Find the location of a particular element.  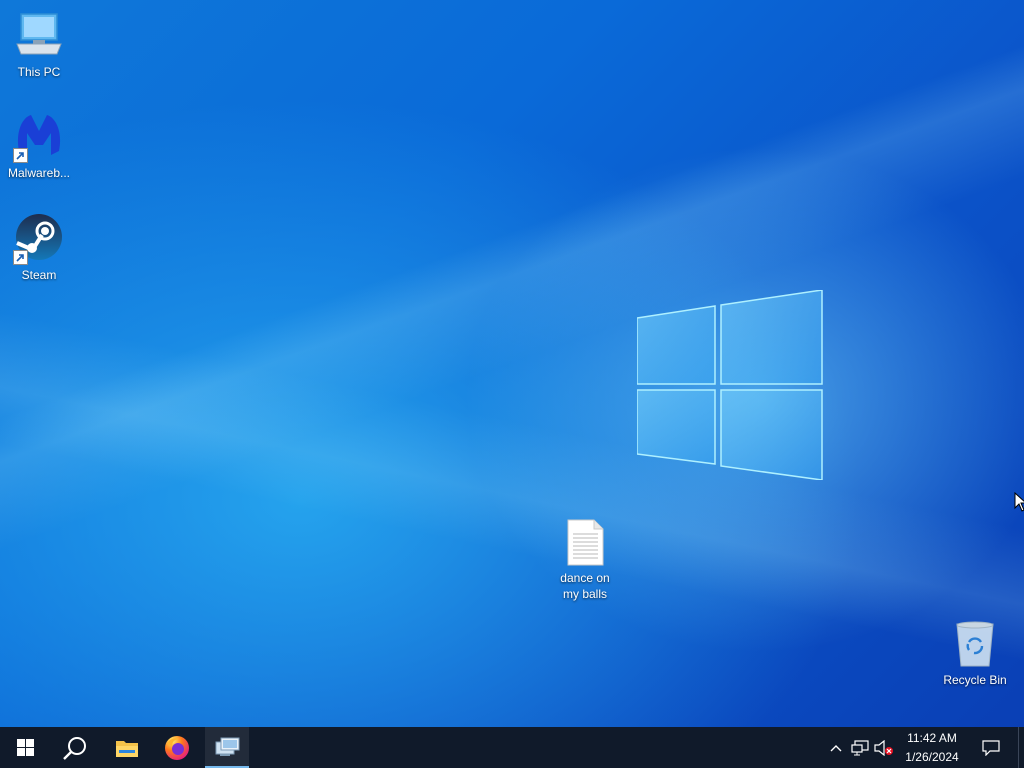

desktop-icon-label: Recycle Bin is located at coordinates (975, 680).